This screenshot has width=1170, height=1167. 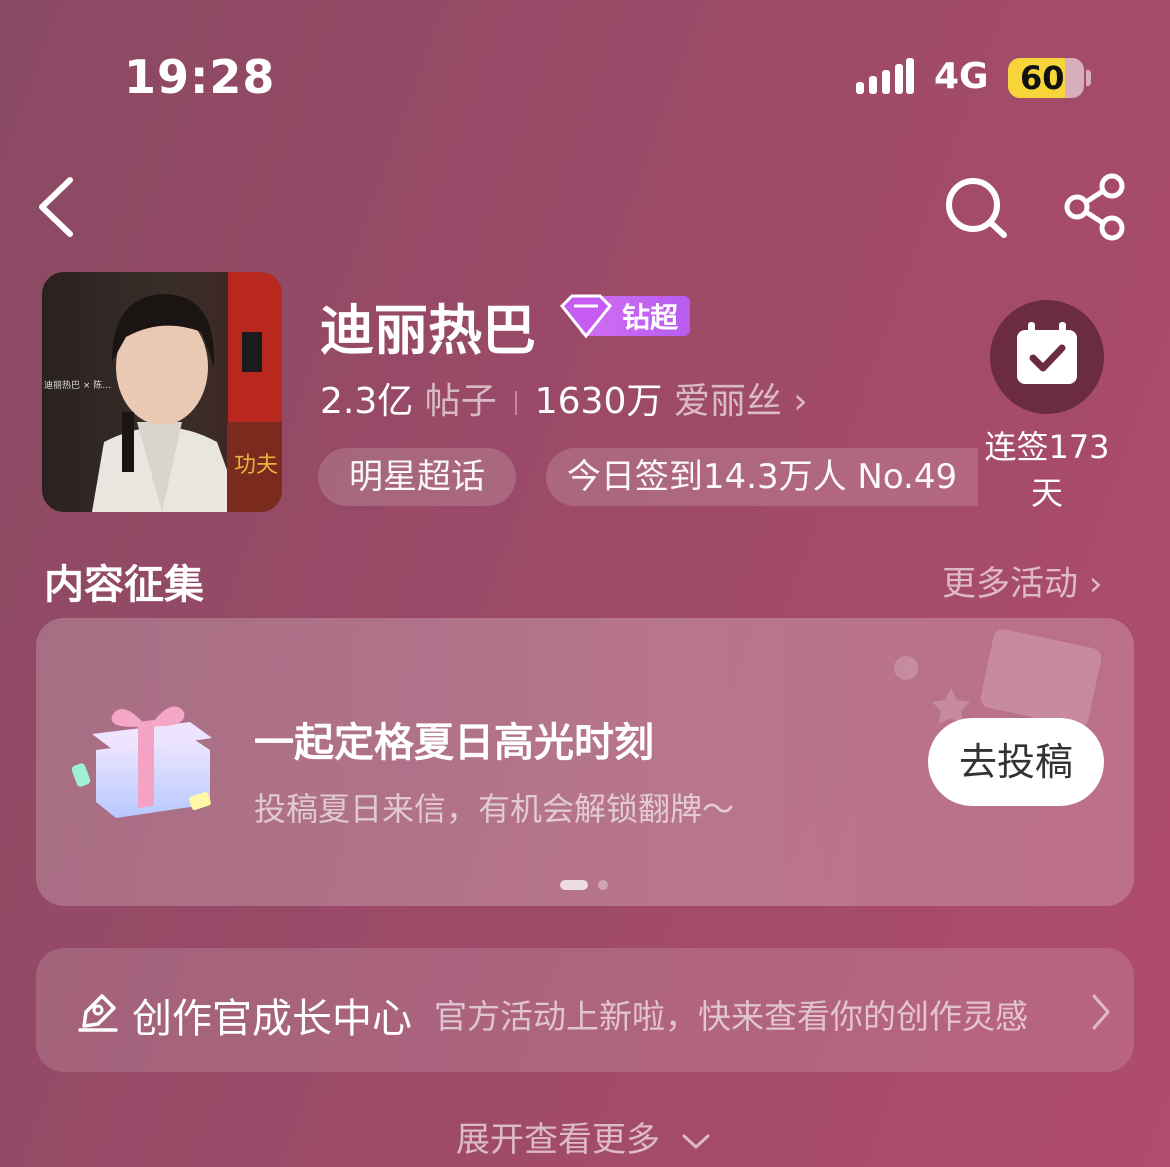 What do you see at coordinates (428, 330) in the screenshot?
I see `page-title: 迪丽热巴` at bounding box center [428, 330].